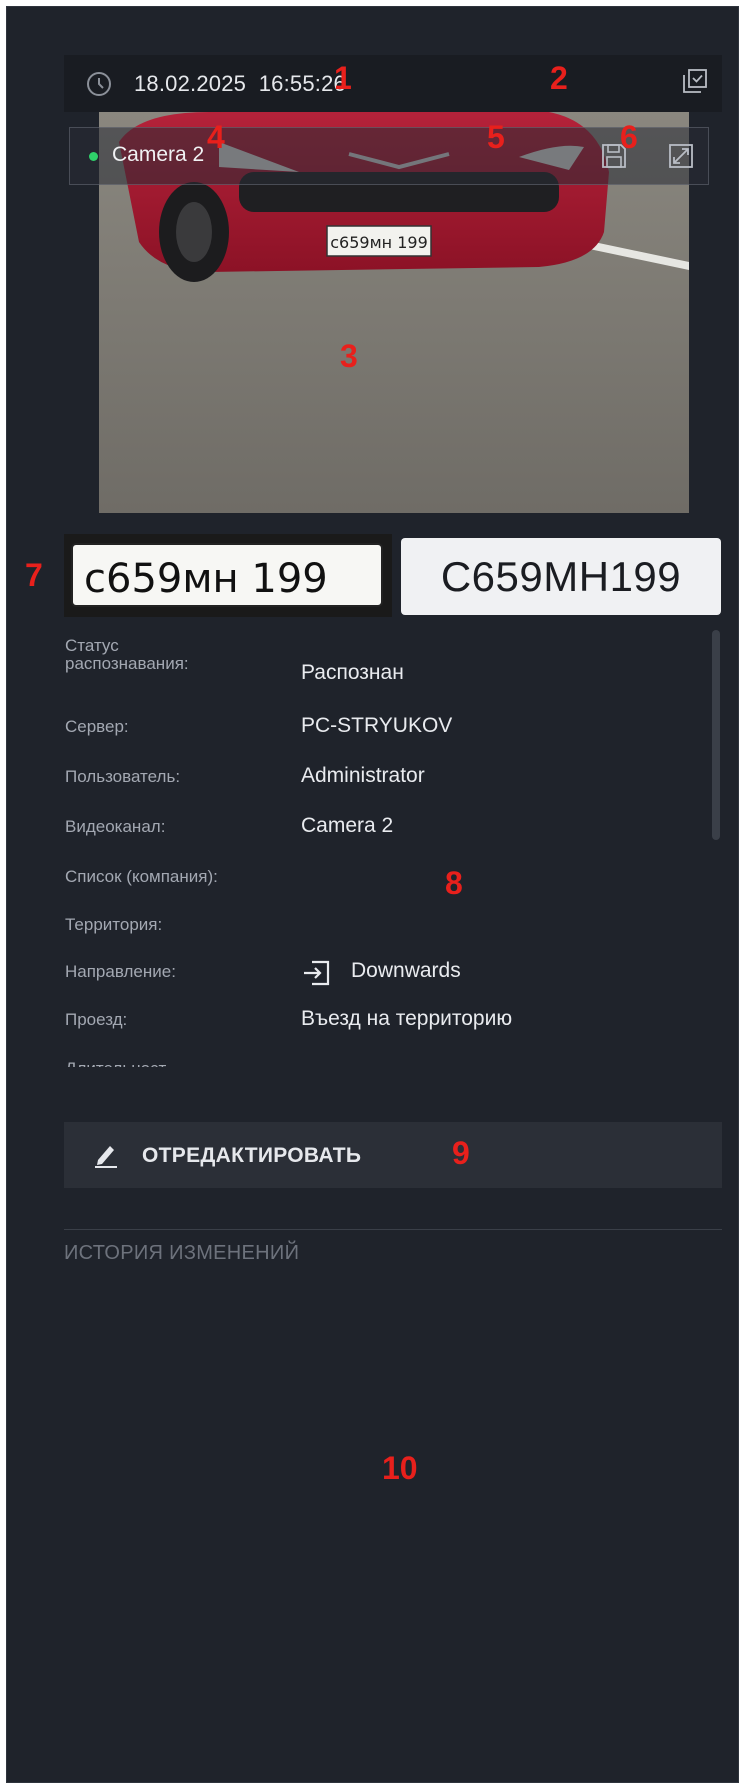 Image resolution: width=745 pixels, height=1789 pixels. Describe the element at coordinates (123, 776) in the screenshot. I see `detail-label: Пользователь:` at that location.